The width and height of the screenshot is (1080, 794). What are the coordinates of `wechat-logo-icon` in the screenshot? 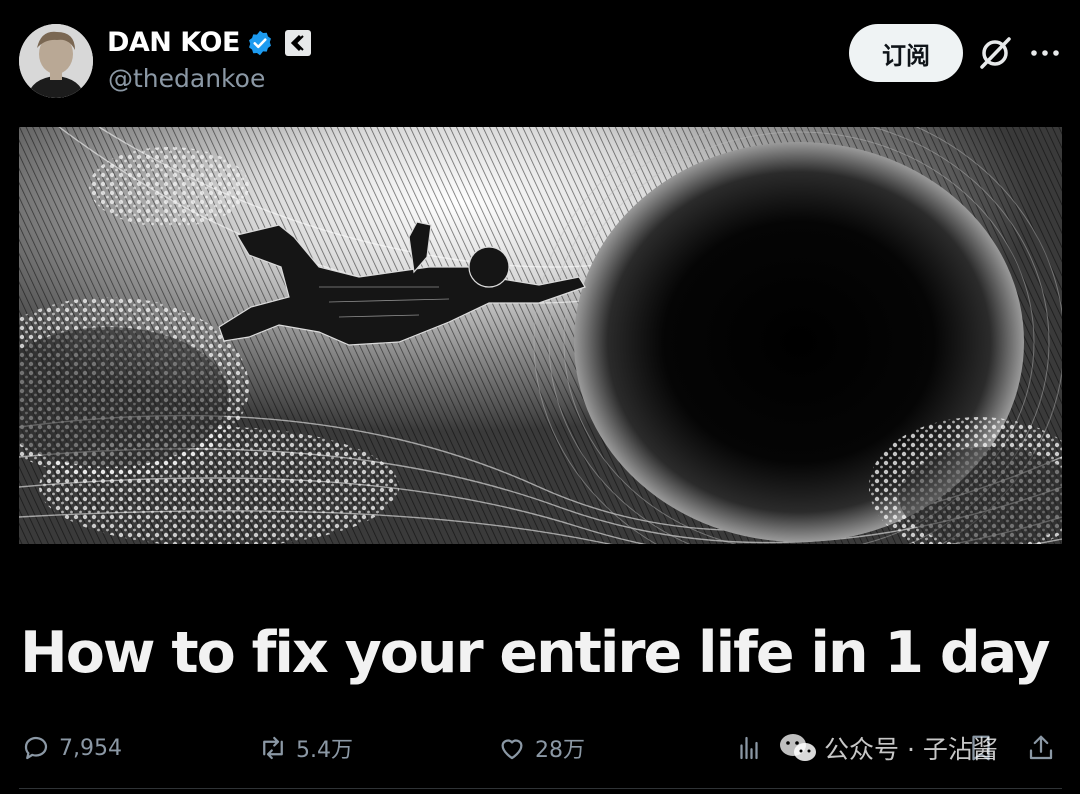 It's located at (798, 747).